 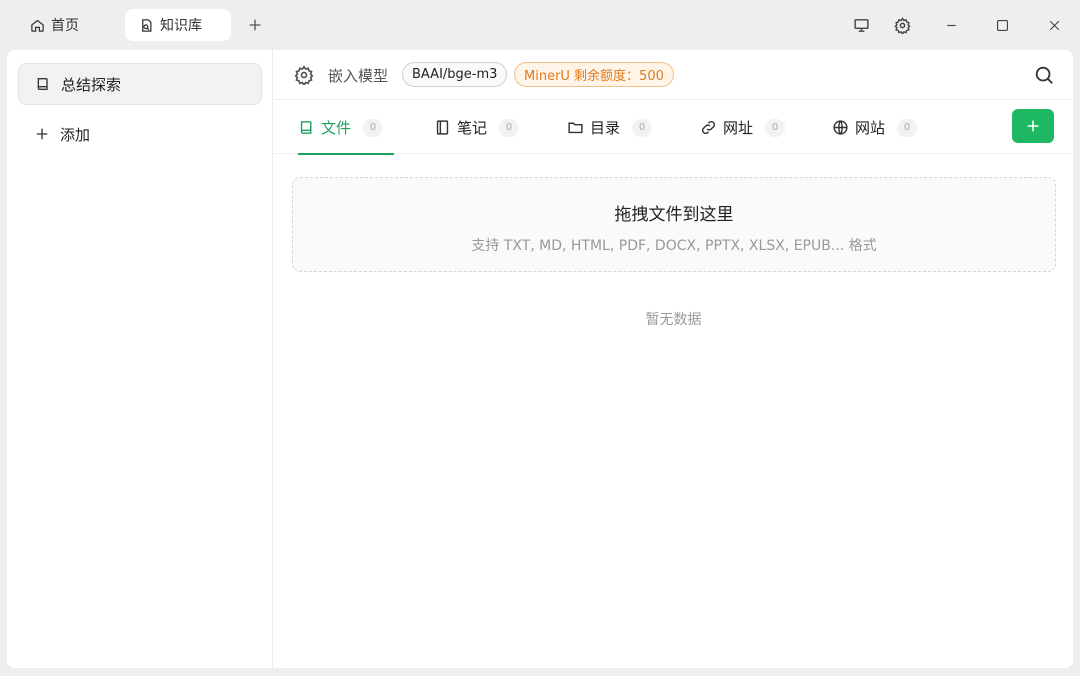 What do you see at coordinates (472, 128) in the screenshot?
I see `tab-notes-label: 笔记` at bounding box center [472, 128].